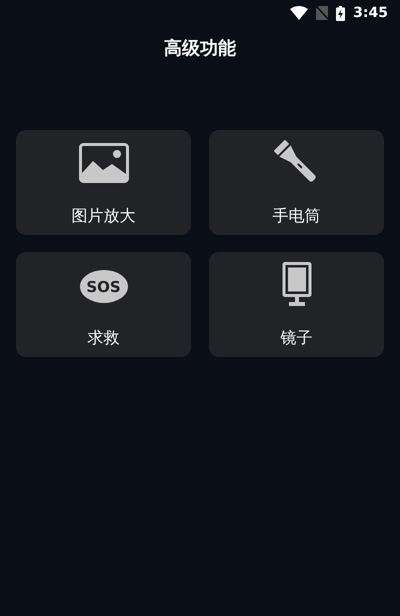  Describe the element at coordinates (296, 304) in the screenshot. I see `feature-tile: 镜子` at that location.